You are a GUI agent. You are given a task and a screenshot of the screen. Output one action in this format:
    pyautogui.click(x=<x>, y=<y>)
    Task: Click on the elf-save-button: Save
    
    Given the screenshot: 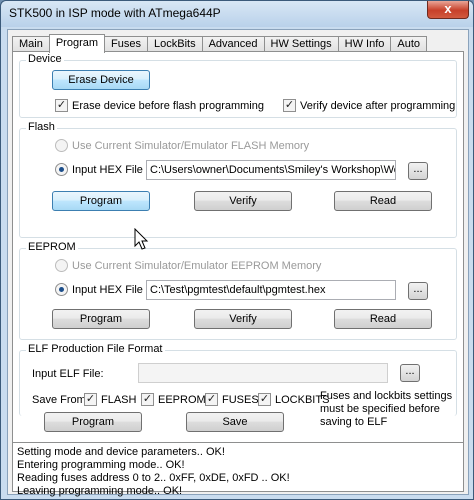 What is the action you would take?
    pyautogui.click(x=235, y=422)
    